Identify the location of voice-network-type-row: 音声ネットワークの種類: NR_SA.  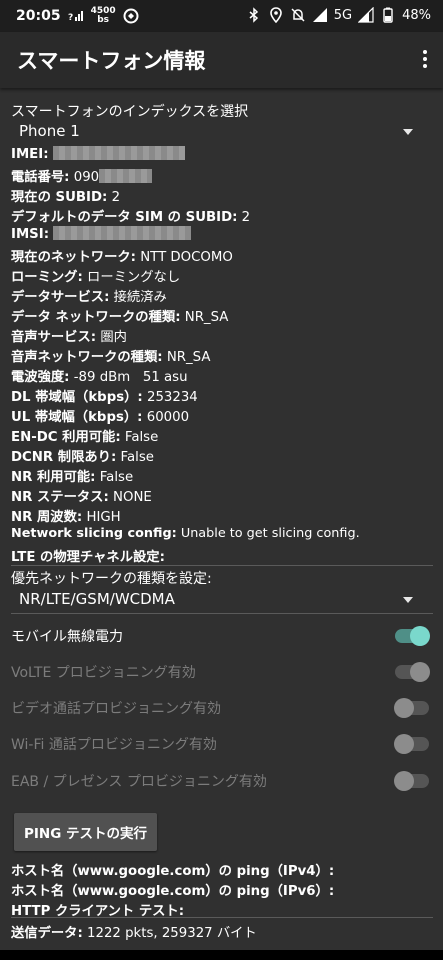
(111, 357).